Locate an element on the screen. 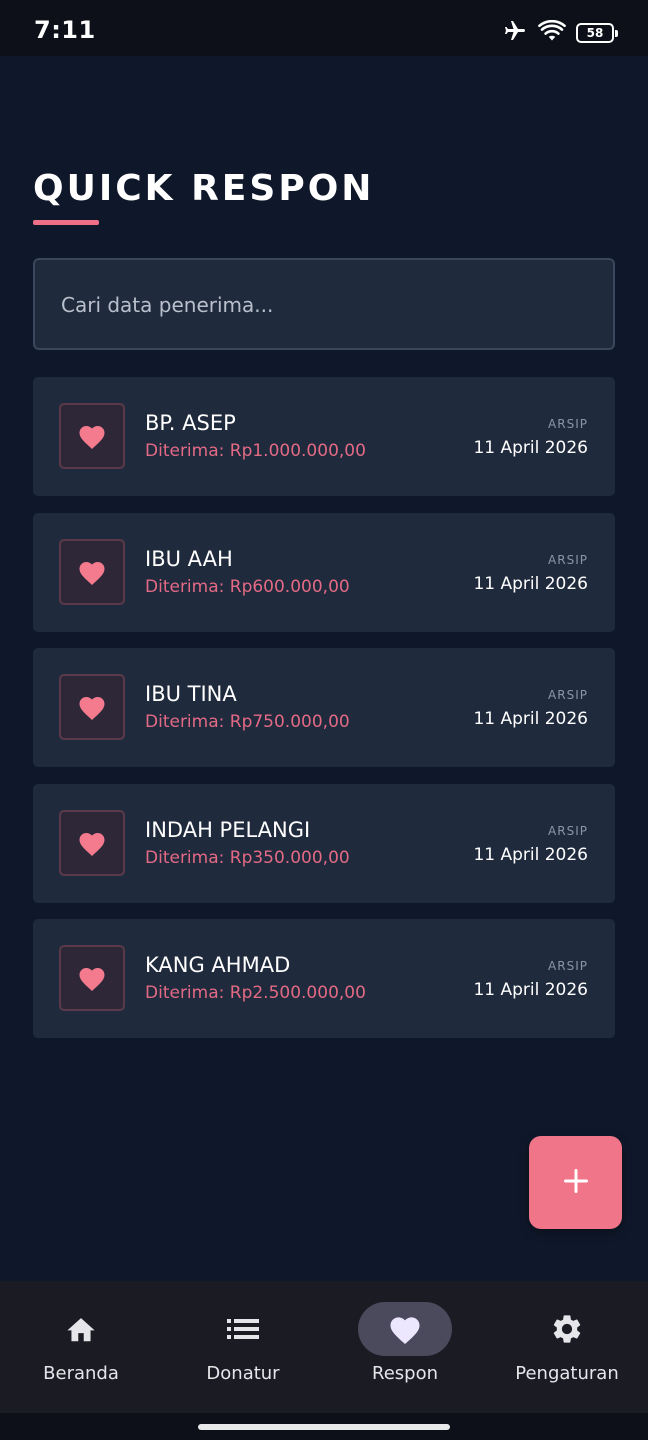 This screenshot has width=648, height=1440. nav-item-beranda: Beranda is located at coordinates (81, 1347).